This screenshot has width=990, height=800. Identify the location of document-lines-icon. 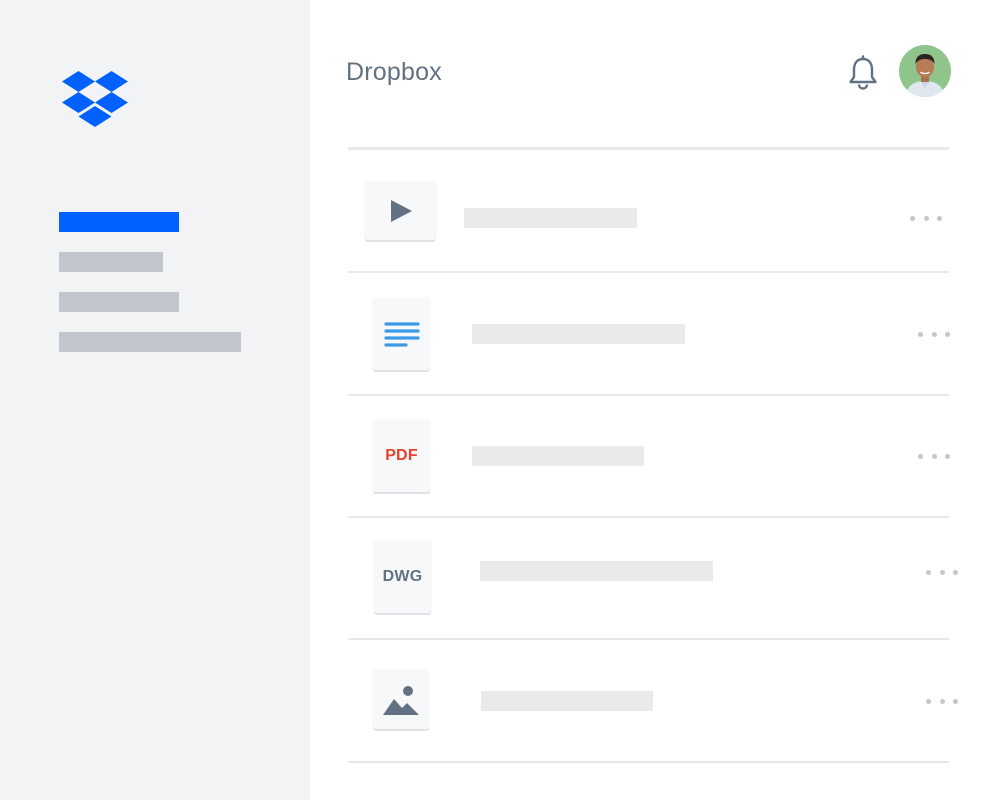
(401, 334).